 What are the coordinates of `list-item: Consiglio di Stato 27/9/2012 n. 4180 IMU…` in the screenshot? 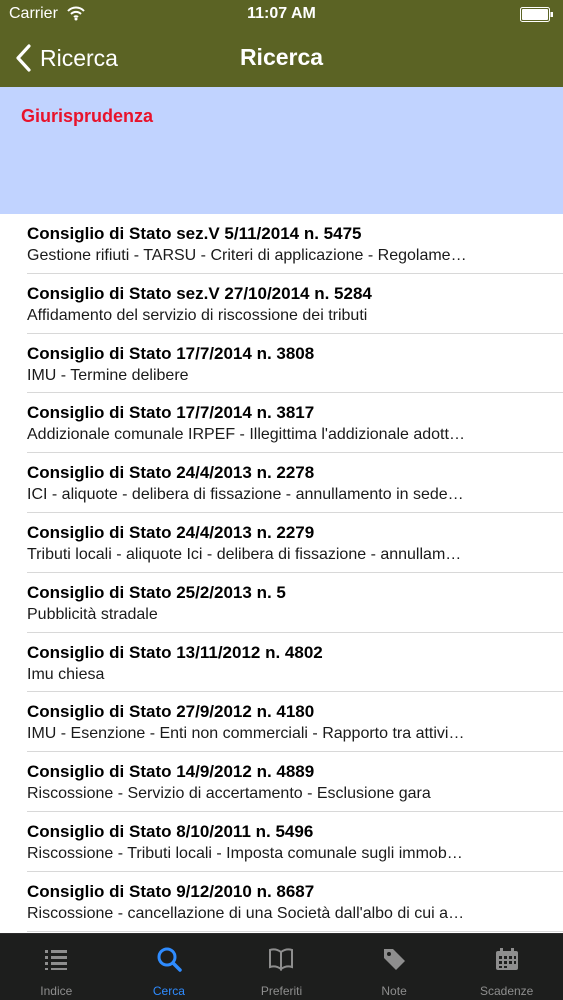 It's located at (281, 722).